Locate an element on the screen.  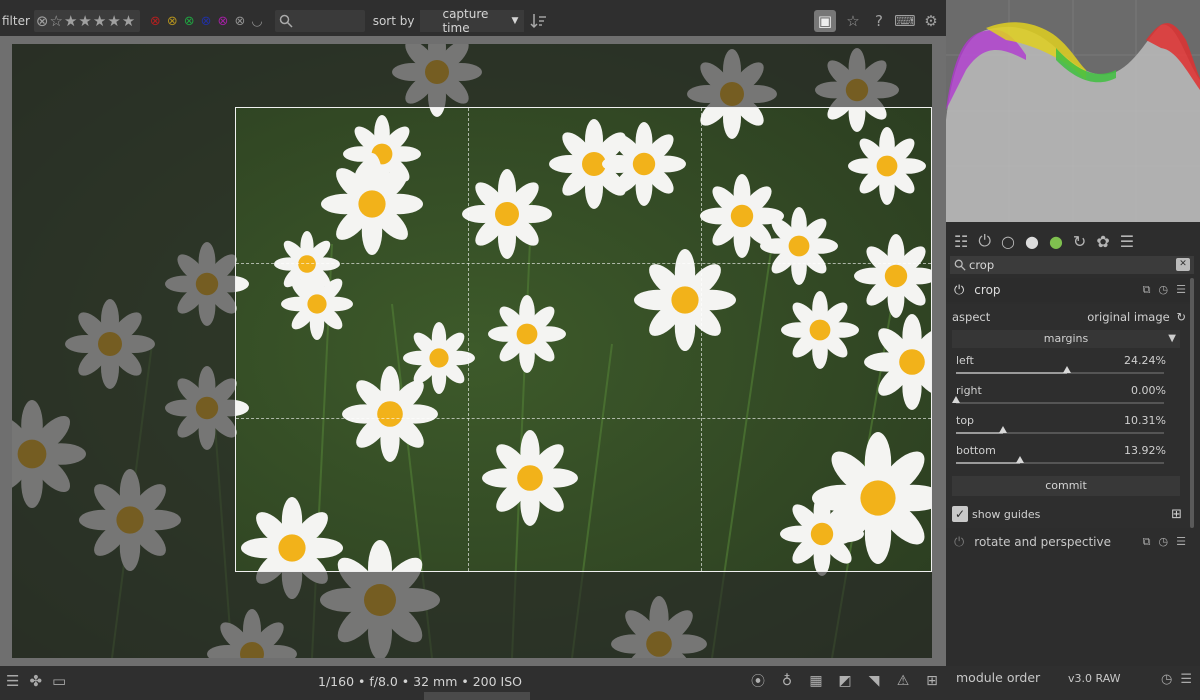
color-label-blue-icon: ⊗ is located at coordinates (206, 21).